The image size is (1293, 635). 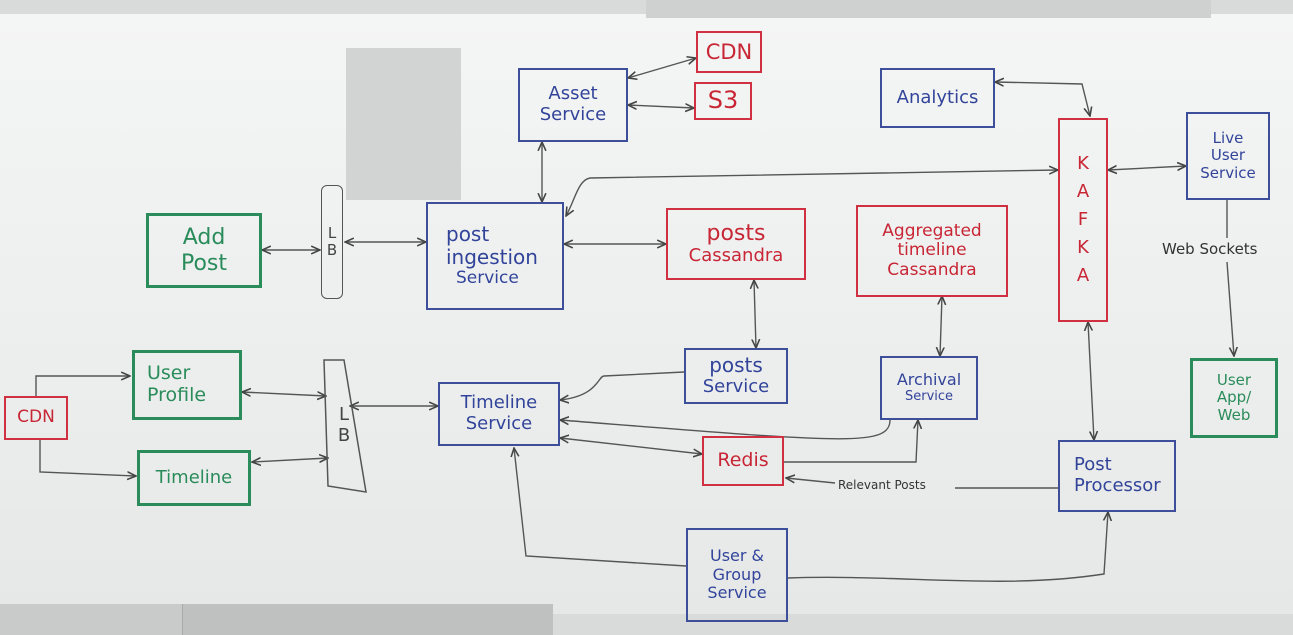 I want to click on post-processor-label-1: Post, so click(x=1093, y=465).